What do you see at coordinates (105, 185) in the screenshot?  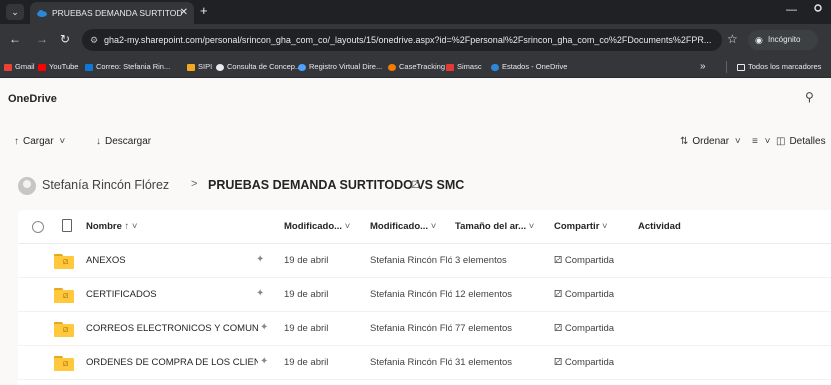 I see `breadcrumb-owner: Stefanía Rincón Flórez` at bounding box center [105, 185].